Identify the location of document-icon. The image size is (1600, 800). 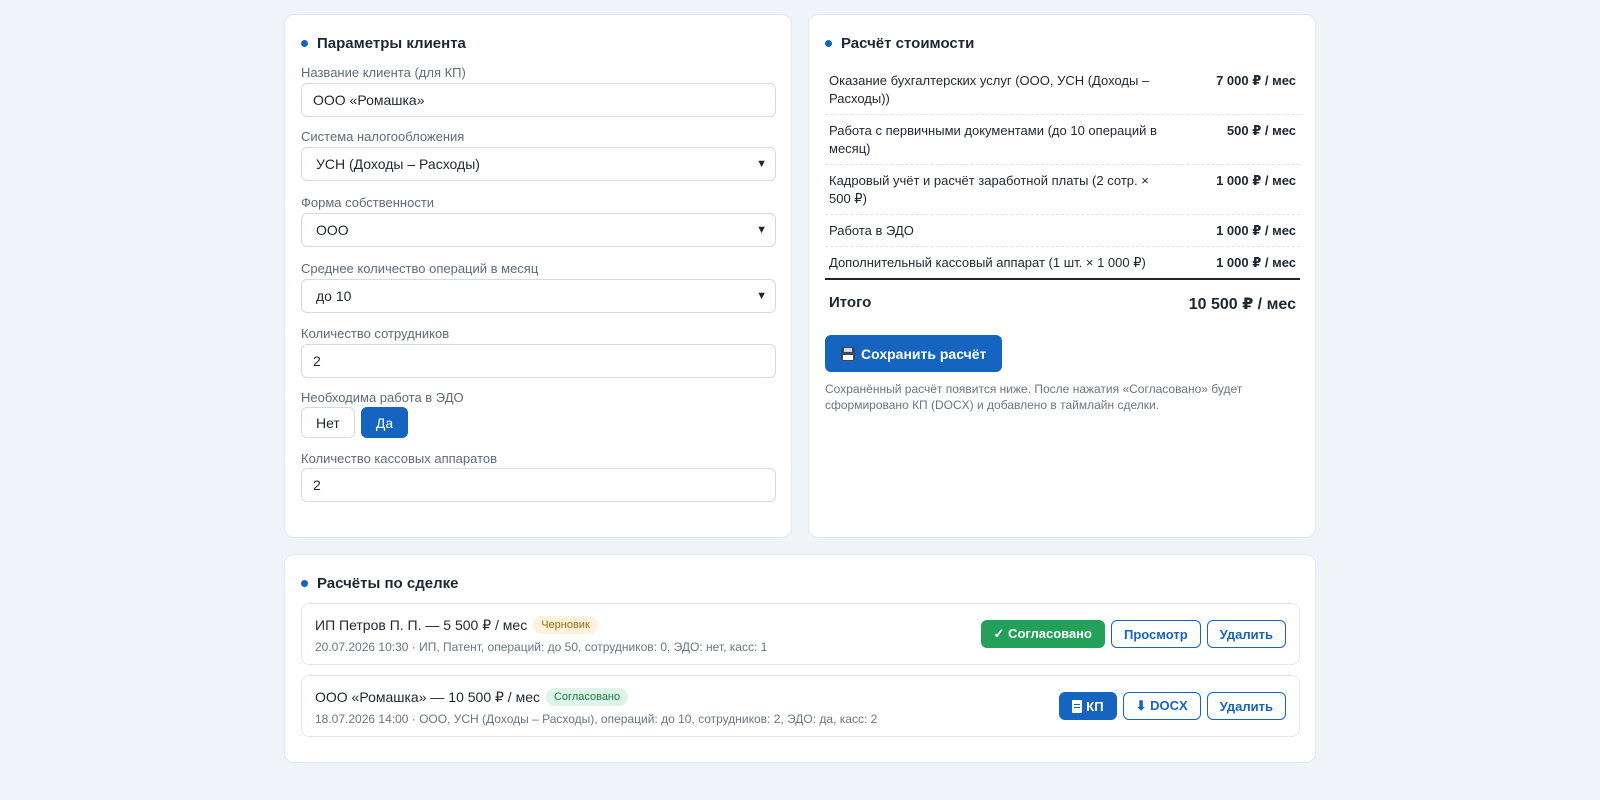
(1077, 706).